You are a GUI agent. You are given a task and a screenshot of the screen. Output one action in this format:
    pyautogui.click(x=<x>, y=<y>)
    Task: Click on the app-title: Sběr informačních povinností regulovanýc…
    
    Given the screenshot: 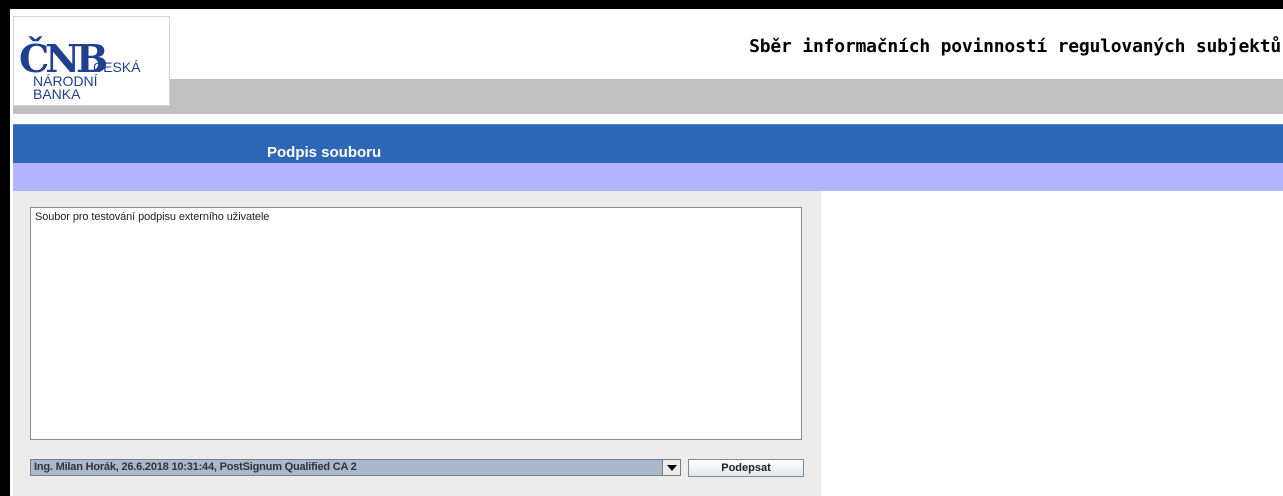 What is the action you would take?
    pyautogui.click(x=1015, y=46)
    